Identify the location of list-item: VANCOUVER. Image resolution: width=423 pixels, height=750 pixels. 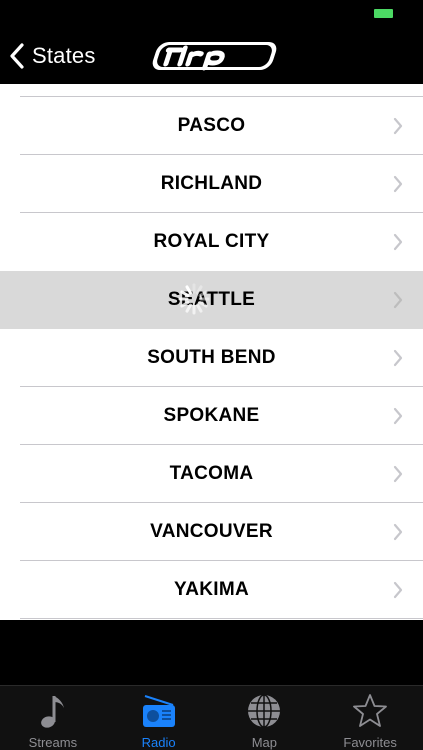
(211, 532).